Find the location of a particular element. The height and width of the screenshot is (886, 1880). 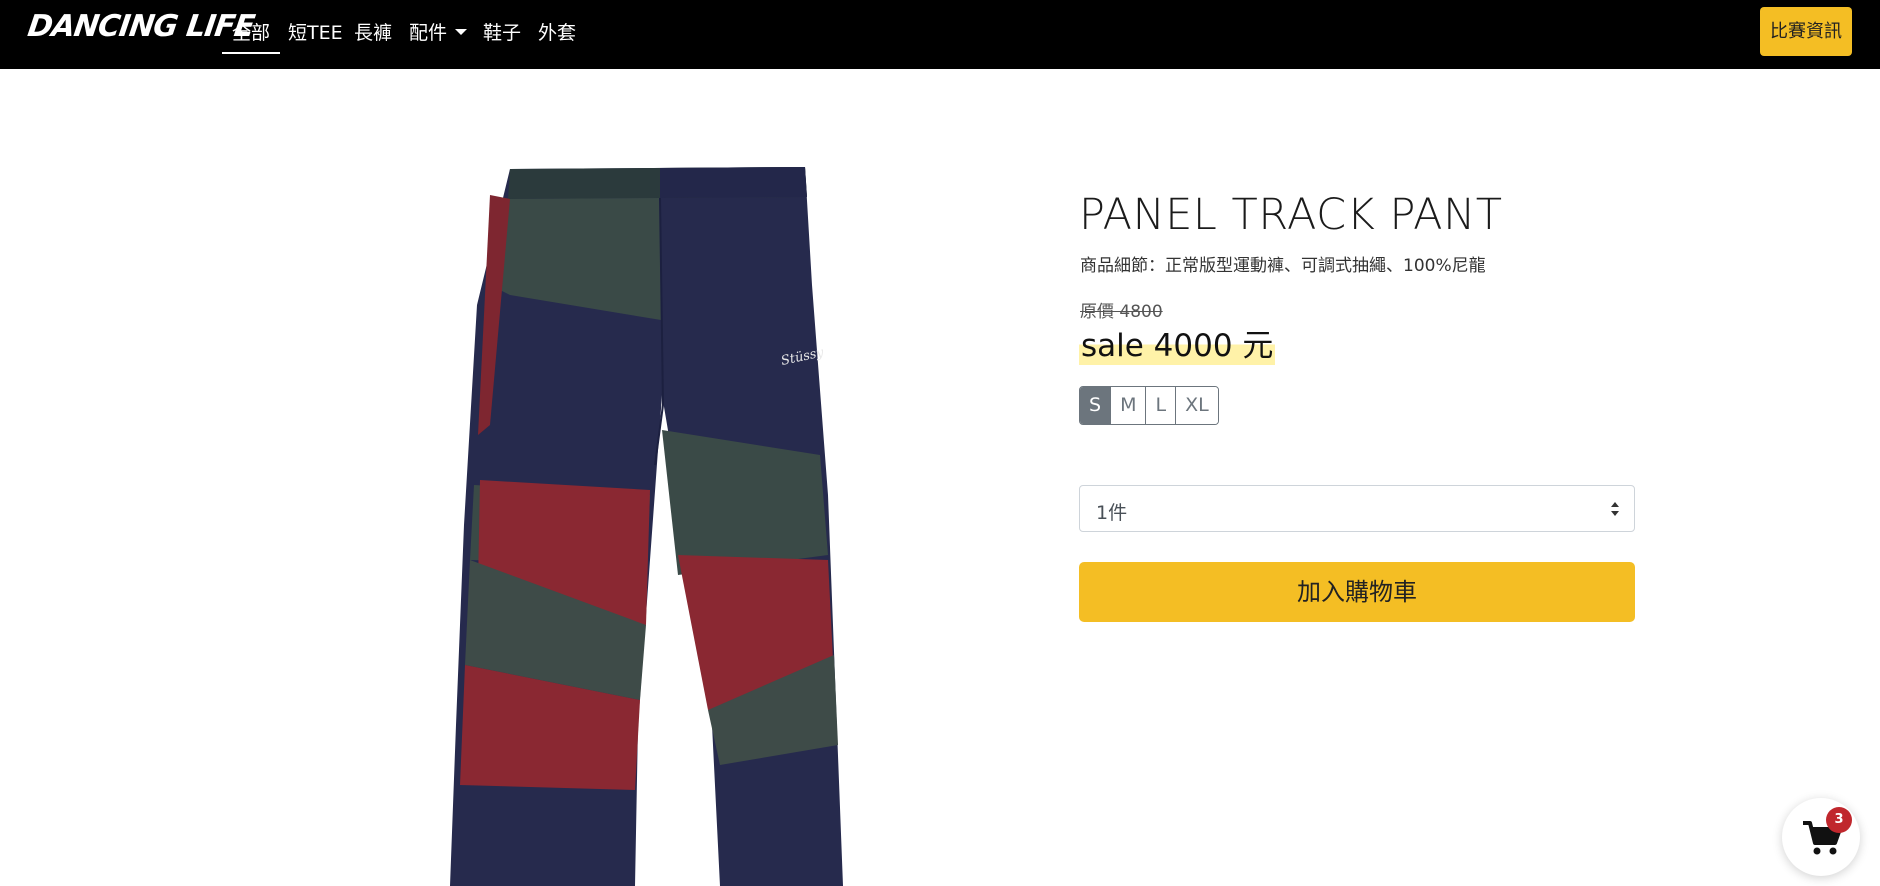

nav-item-pants: 長褲 is located at coordinates (373, 31).